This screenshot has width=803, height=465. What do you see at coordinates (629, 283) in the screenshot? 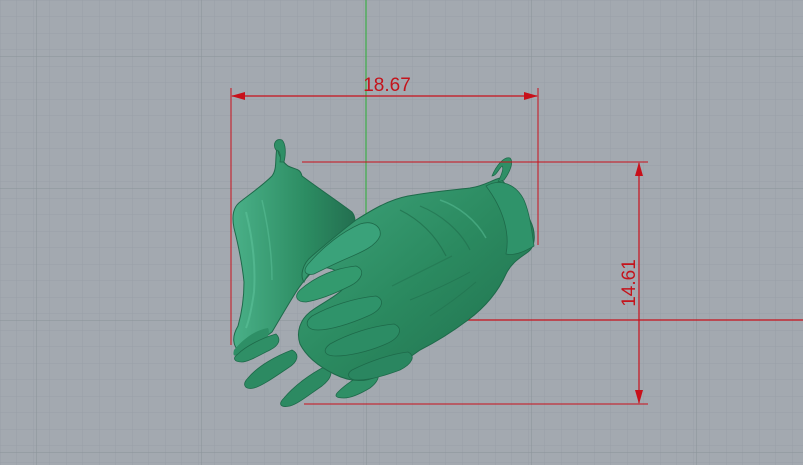
I see `vertical-dimension-label: 14.61` at bounding box center [629, 283].